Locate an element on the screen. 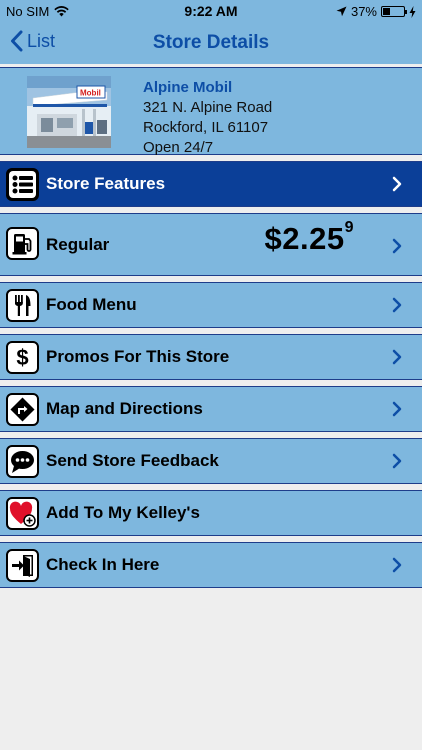 The image size is (422, 750). battery-icon is located at coordinates (394, 11).